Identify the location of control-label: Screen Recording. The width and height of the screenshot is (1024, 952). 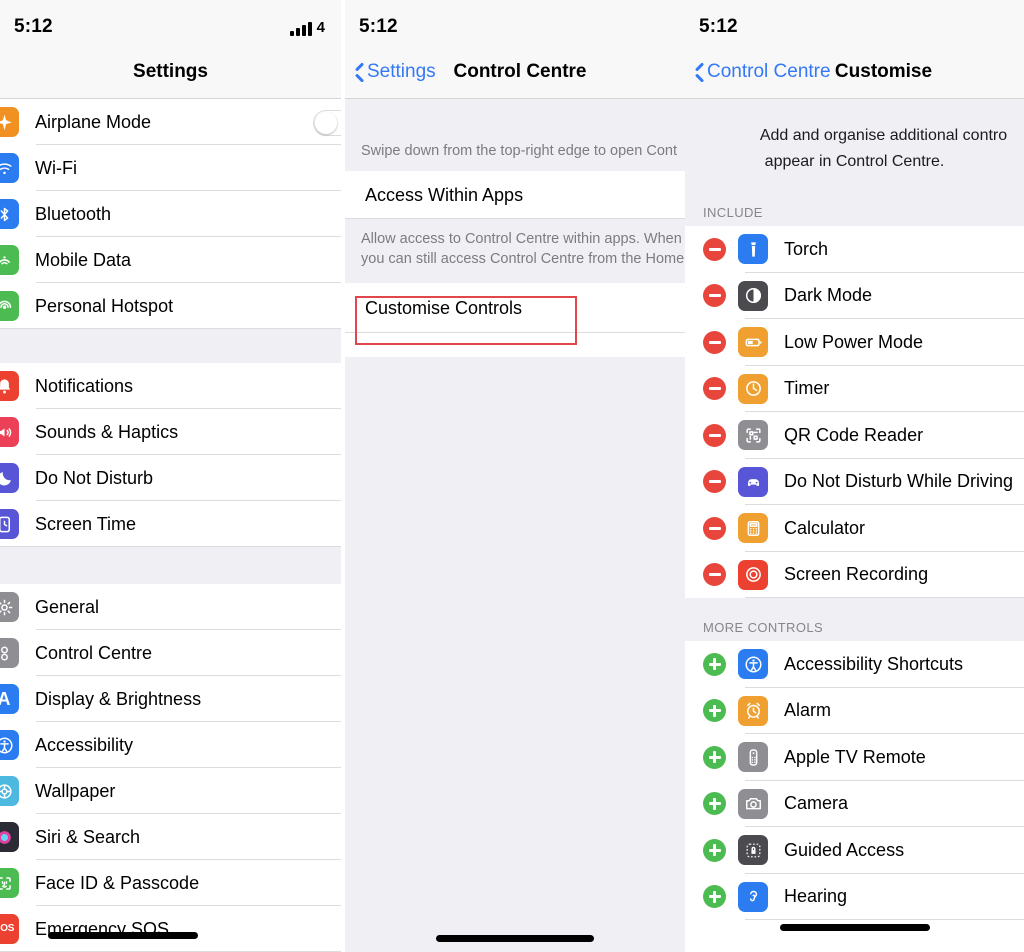
(856, 574).